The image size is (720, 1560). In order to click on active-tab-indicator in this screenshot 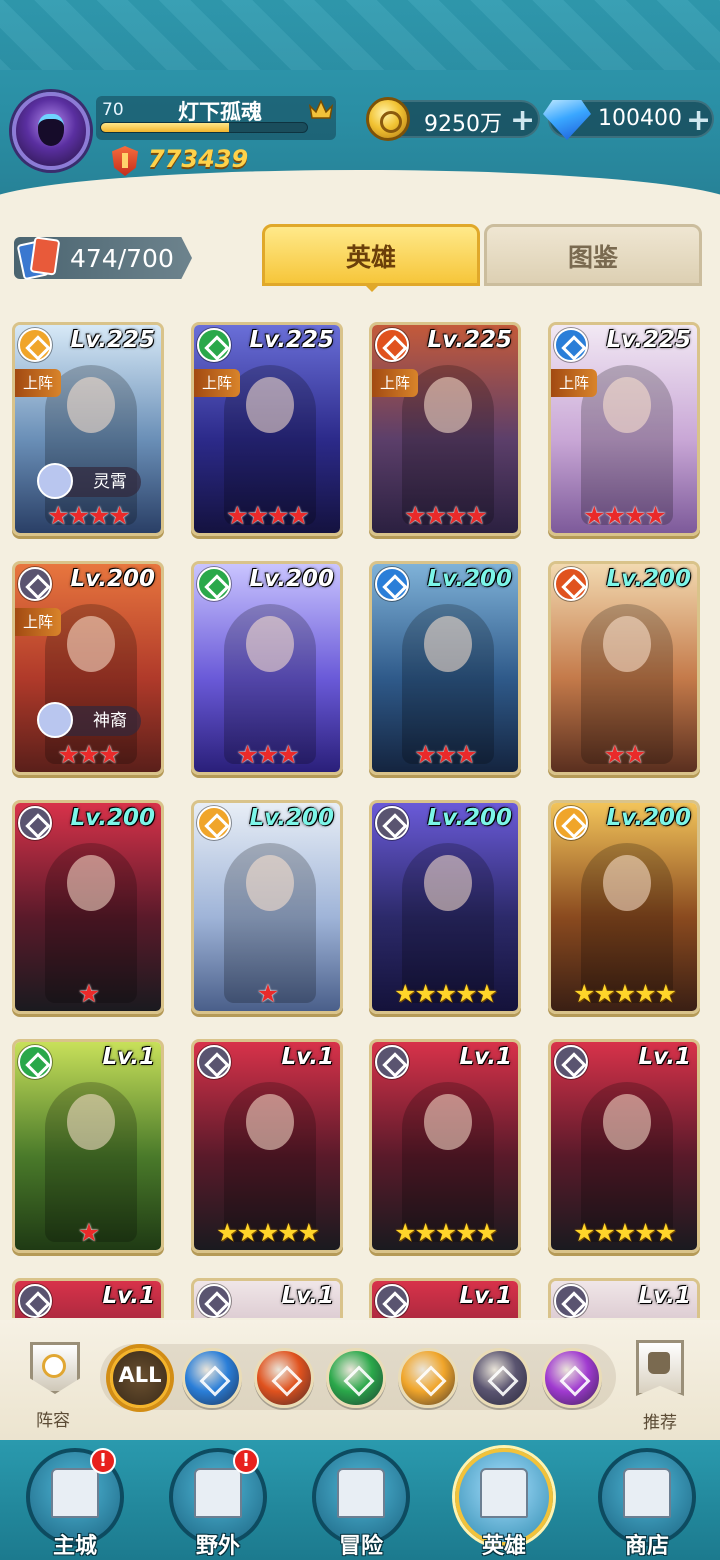, I will do `click(372, 288)`.